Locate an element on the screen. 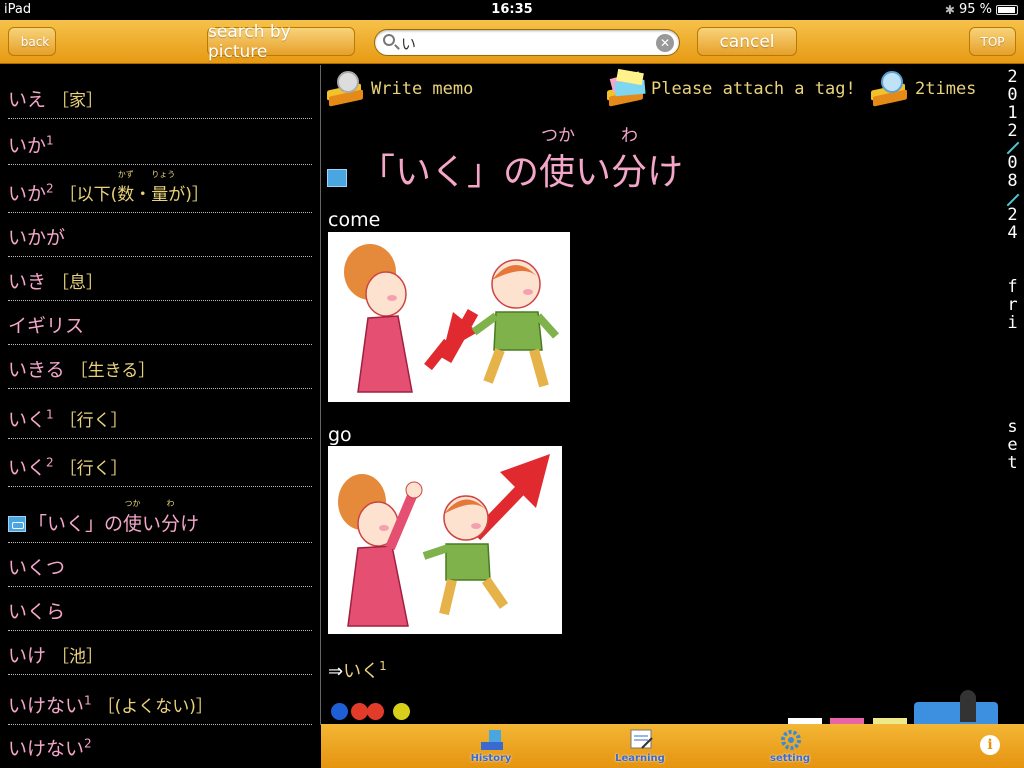 Image resolution: width=1024 pixels, height=768 pixels. entry-title-text: 「いく」の is located at coordinates (449, 172).